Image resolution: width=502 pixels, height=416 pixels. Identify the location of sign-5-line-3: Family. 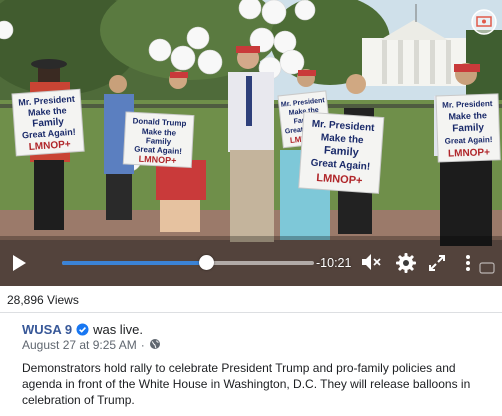
(468, 128).